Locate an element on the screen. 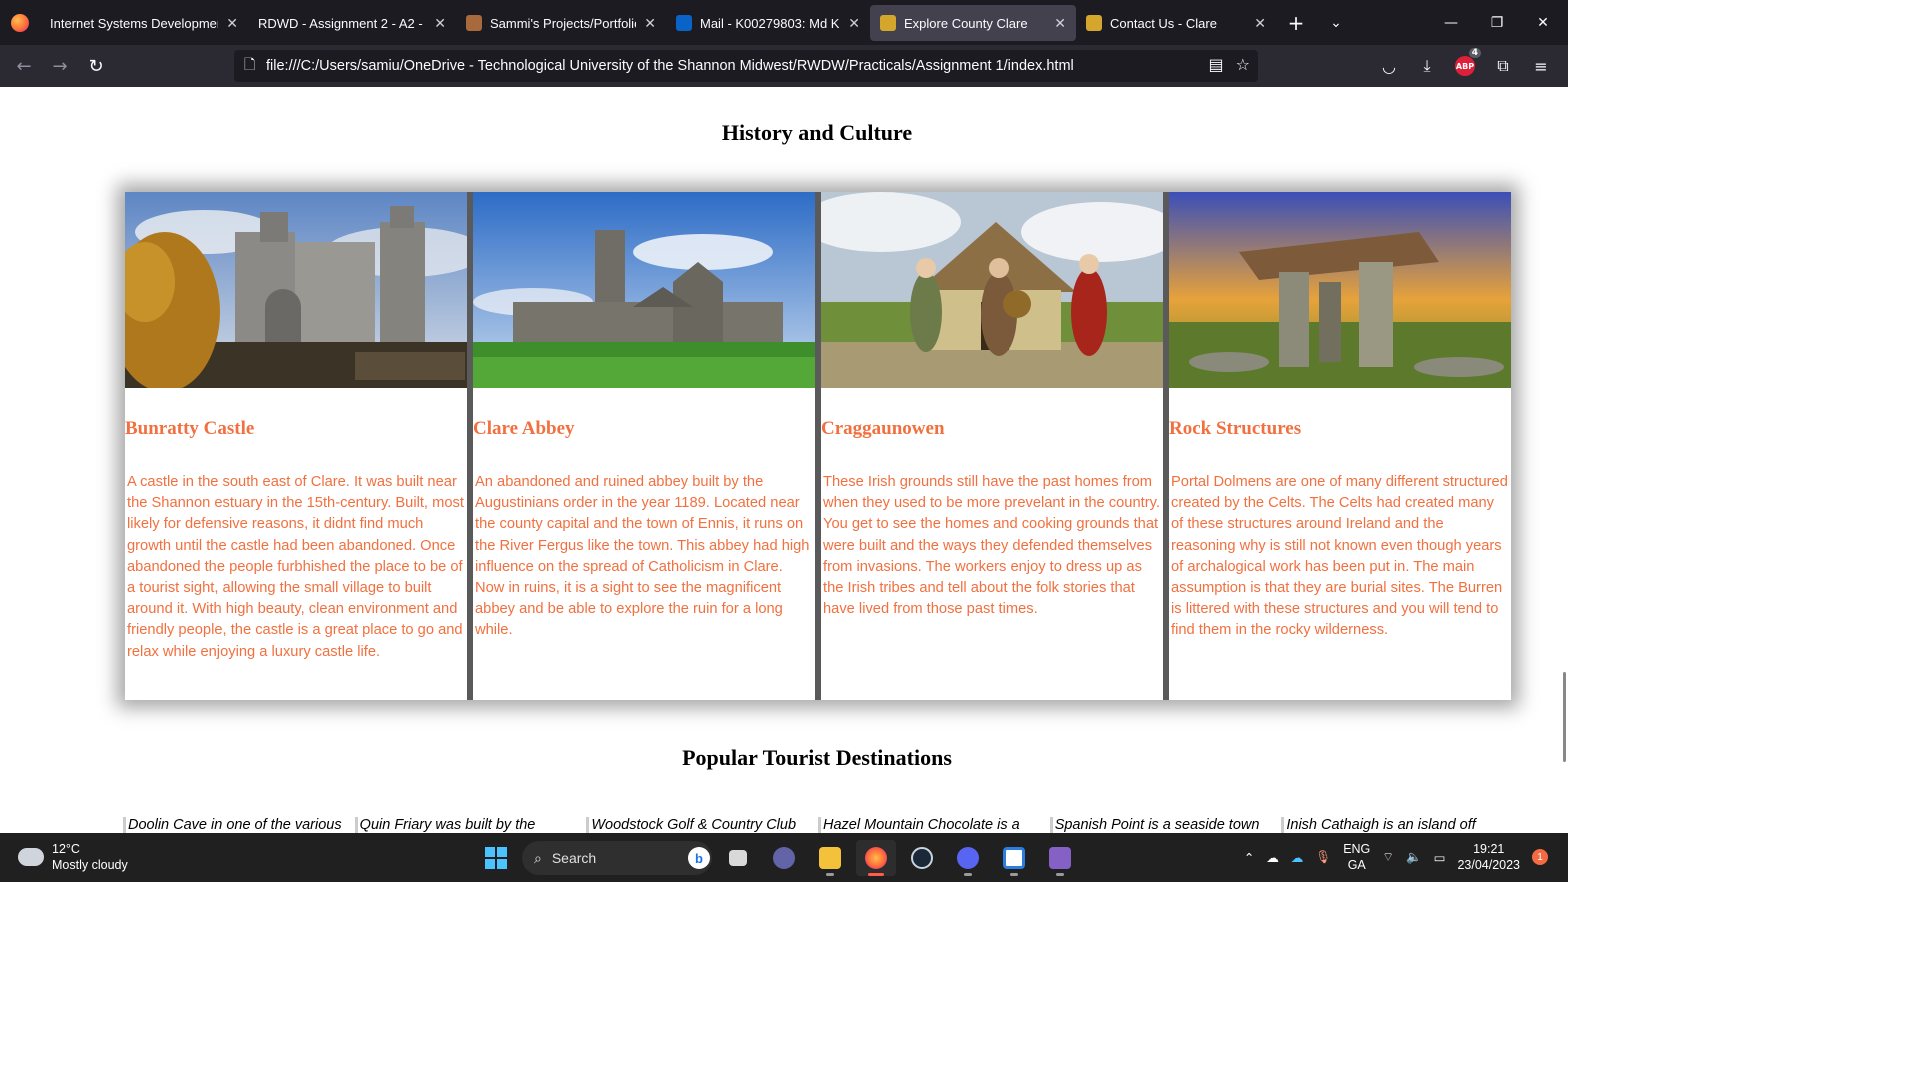  clare-abbey-image is located at coordinates (644, 290).